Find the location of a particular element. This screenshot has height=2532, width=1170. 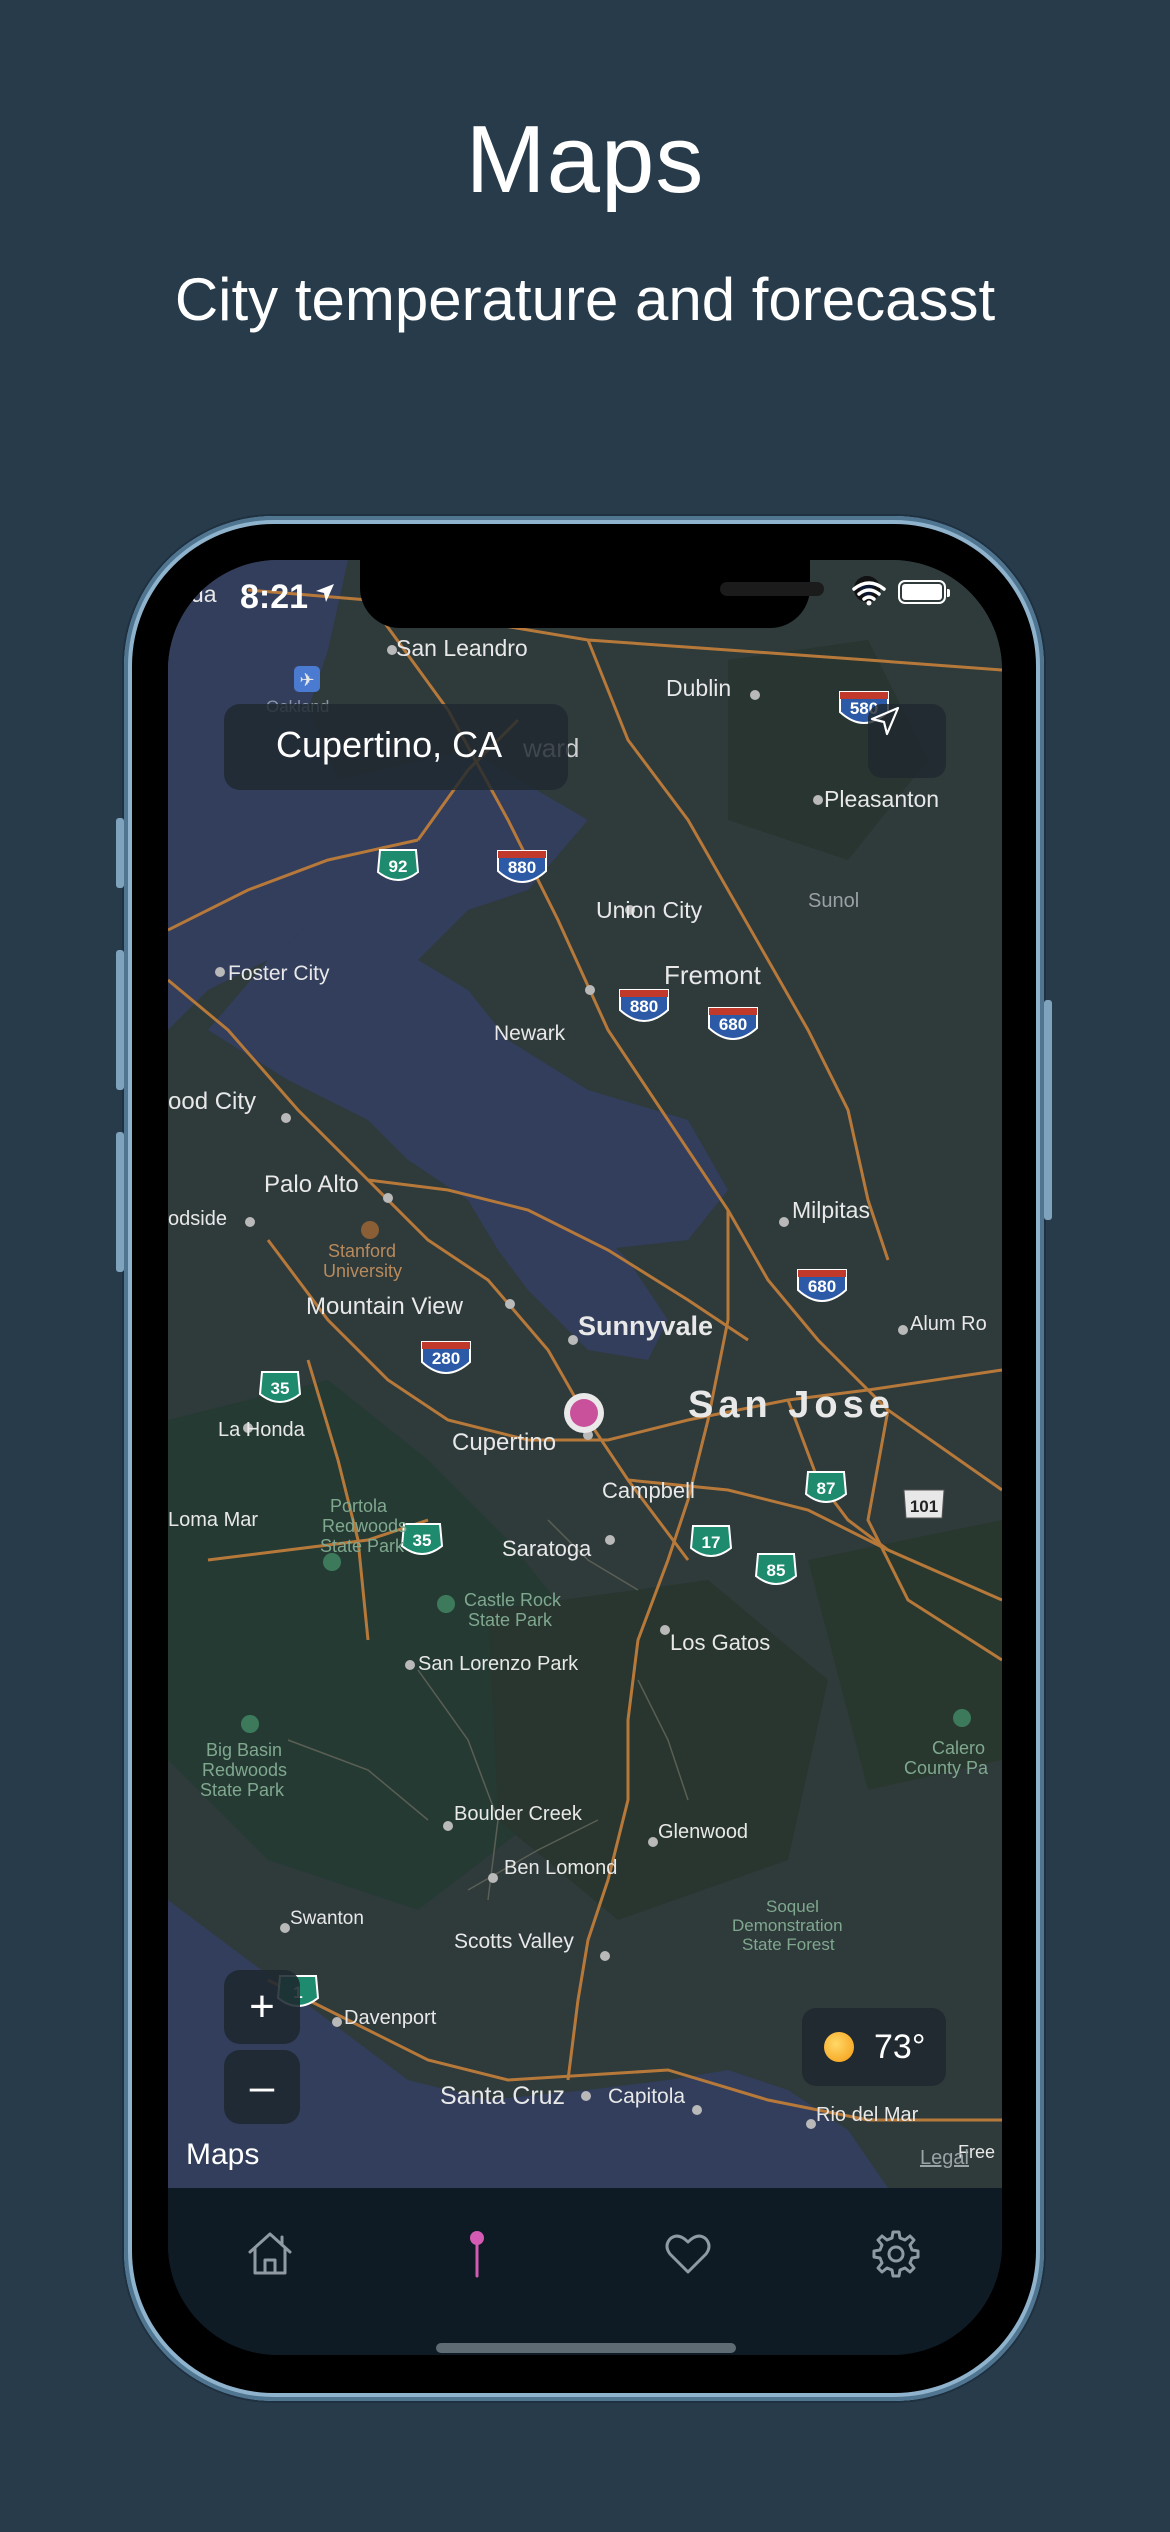

map-label-alum-rock: Alum Ro is located at coordinates (948, 1324).